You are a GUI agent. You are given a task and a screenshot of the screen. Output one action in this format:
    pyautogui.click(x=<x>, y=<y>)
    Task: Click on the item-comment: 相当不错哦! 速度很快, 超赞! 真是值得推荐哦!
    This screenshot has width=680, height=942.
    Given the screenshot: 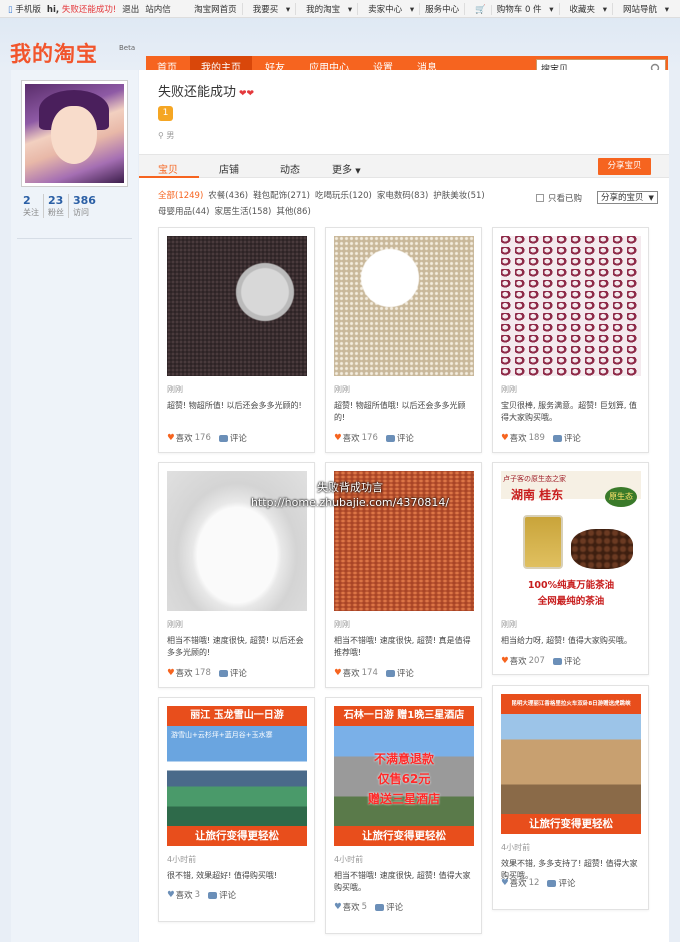 What is the action you would take?
    pyautogui.click(x=402, y=646)
    